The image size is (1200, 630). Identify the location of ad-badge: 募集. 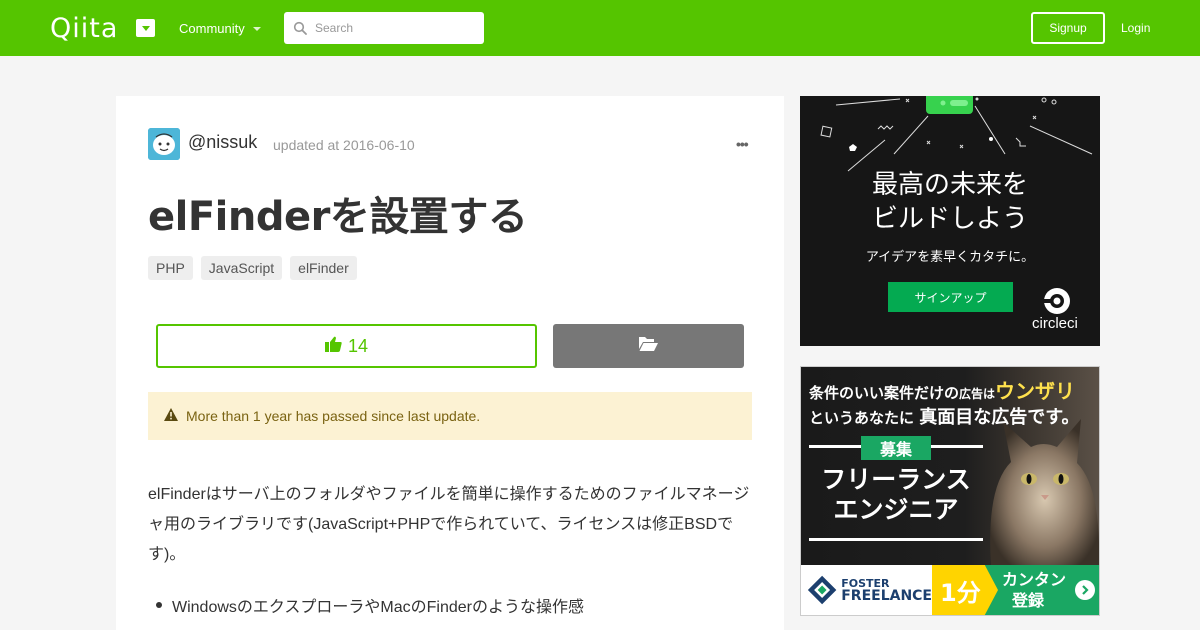
(896, 448).